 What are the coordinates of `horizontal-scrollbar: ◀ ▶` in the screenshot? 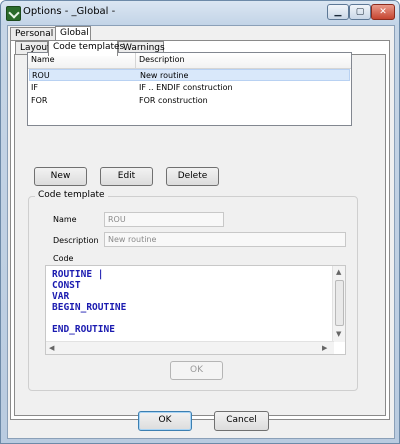 It's located at (190, 347).